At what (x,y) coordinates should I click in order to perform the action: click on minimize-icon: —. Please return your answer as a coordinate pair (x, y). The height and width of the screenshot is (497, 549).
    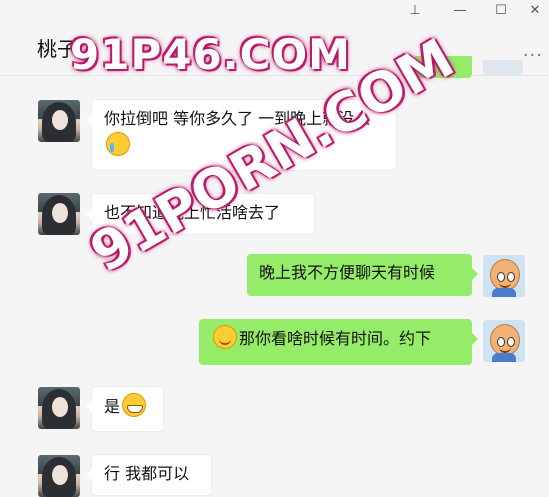
    Looking at the image, I should click on (460, 11).